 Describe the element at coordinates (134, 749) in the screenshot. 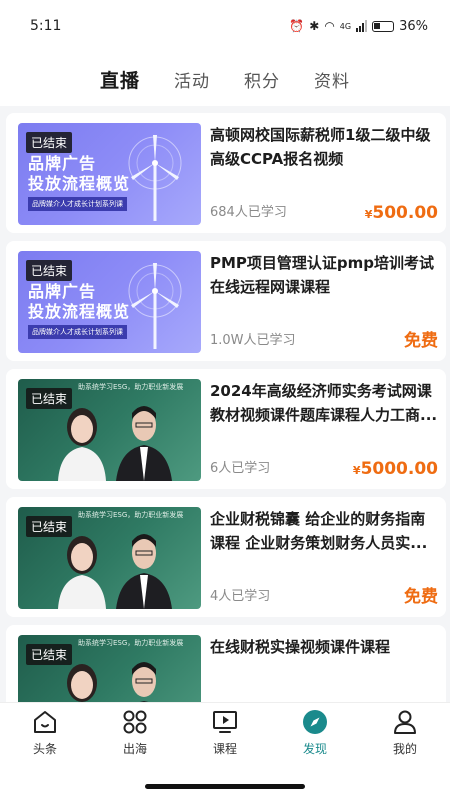

I see `nav-label: 出海` at that location.